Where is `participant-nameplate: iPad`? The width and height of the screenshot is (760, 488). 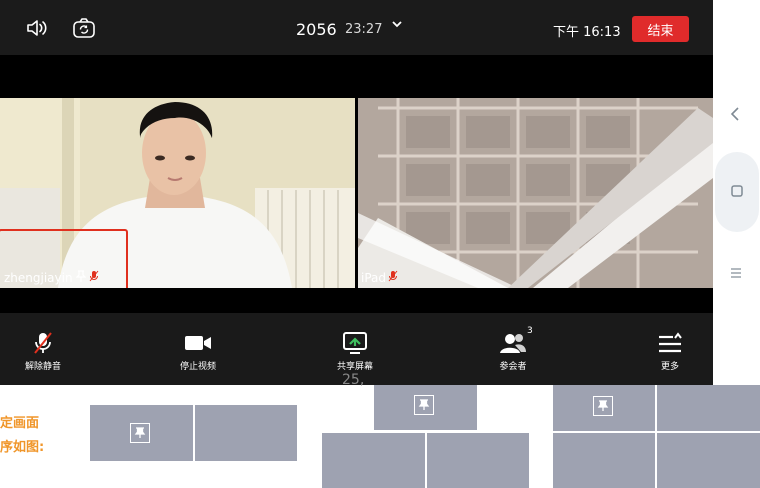 participant-nameplate: iPad is located at coordinates (379, 277).